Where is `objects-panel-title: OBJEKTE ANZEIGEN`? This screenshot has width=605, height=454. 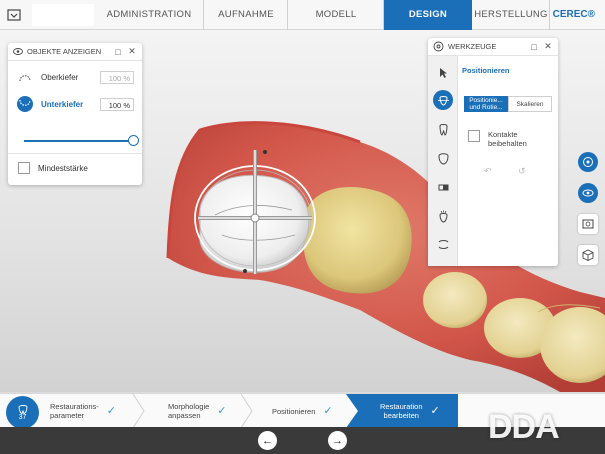
objects-panel-title: OBJEKTE ANZEIGEN is located at coordinates (64, 51).